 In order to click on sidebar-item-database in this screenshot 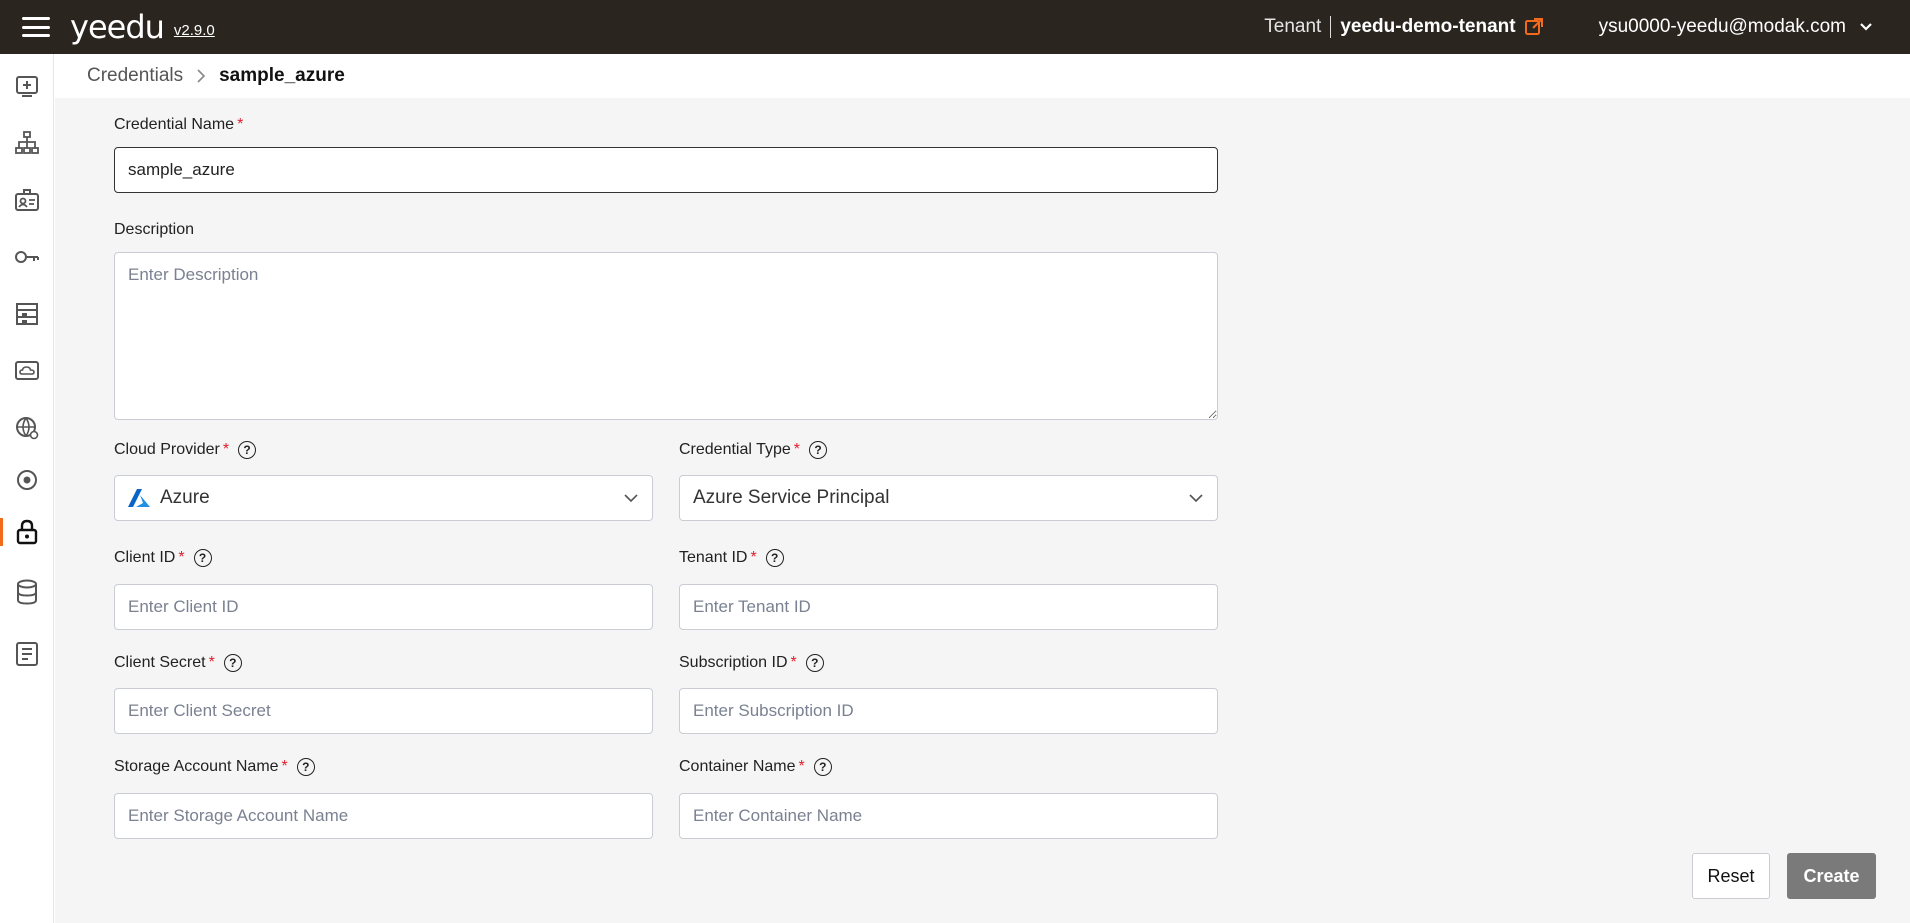, I will do `click(27, 592)`.